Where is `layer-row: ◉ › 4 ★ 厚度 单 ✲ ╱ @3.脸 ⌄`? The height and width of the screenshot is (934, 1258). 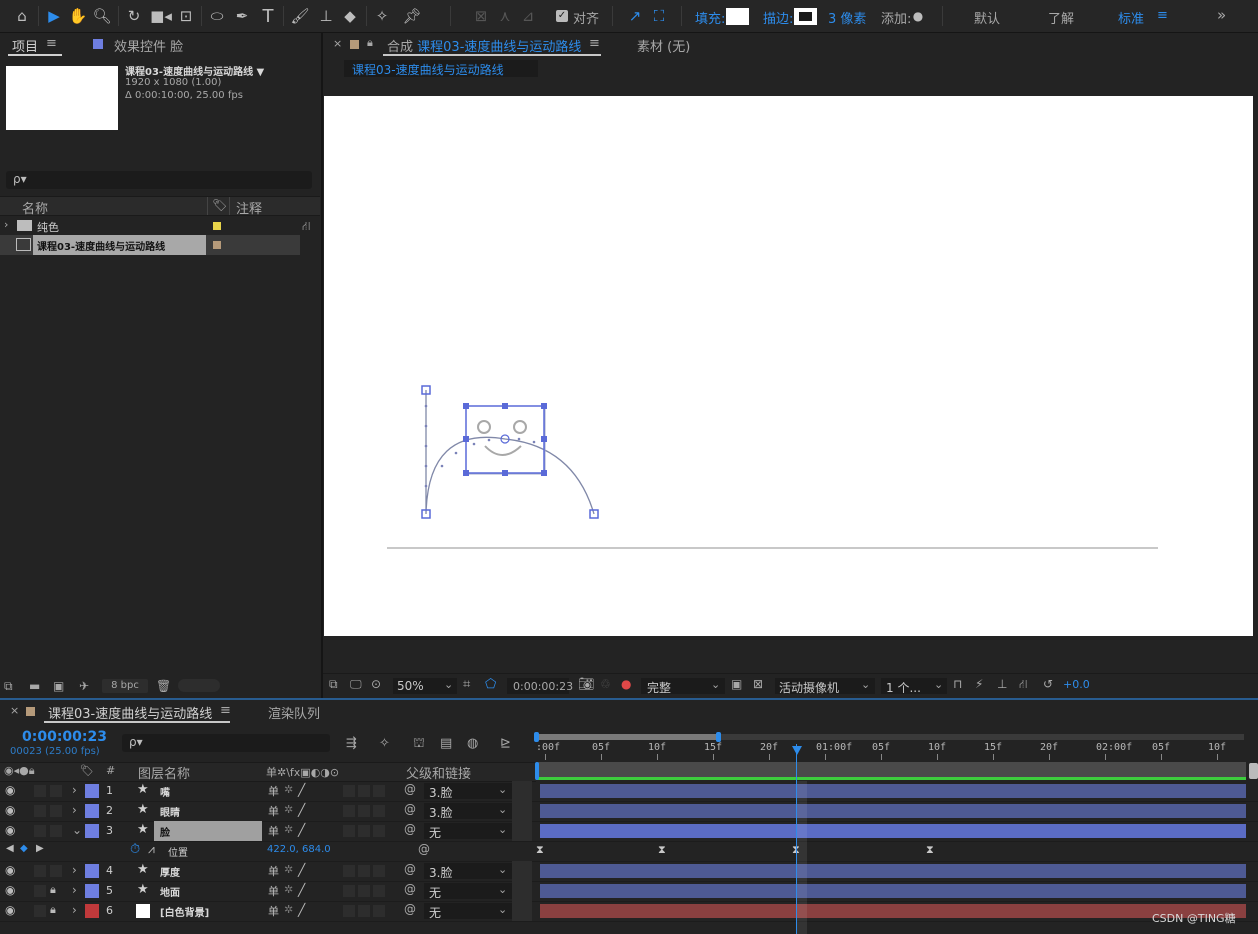 layer-row: ◉ › 4 ★ 厚度 单 ✲ ╱ @3.脸 ⌄ is located at coordinates (629, 871).